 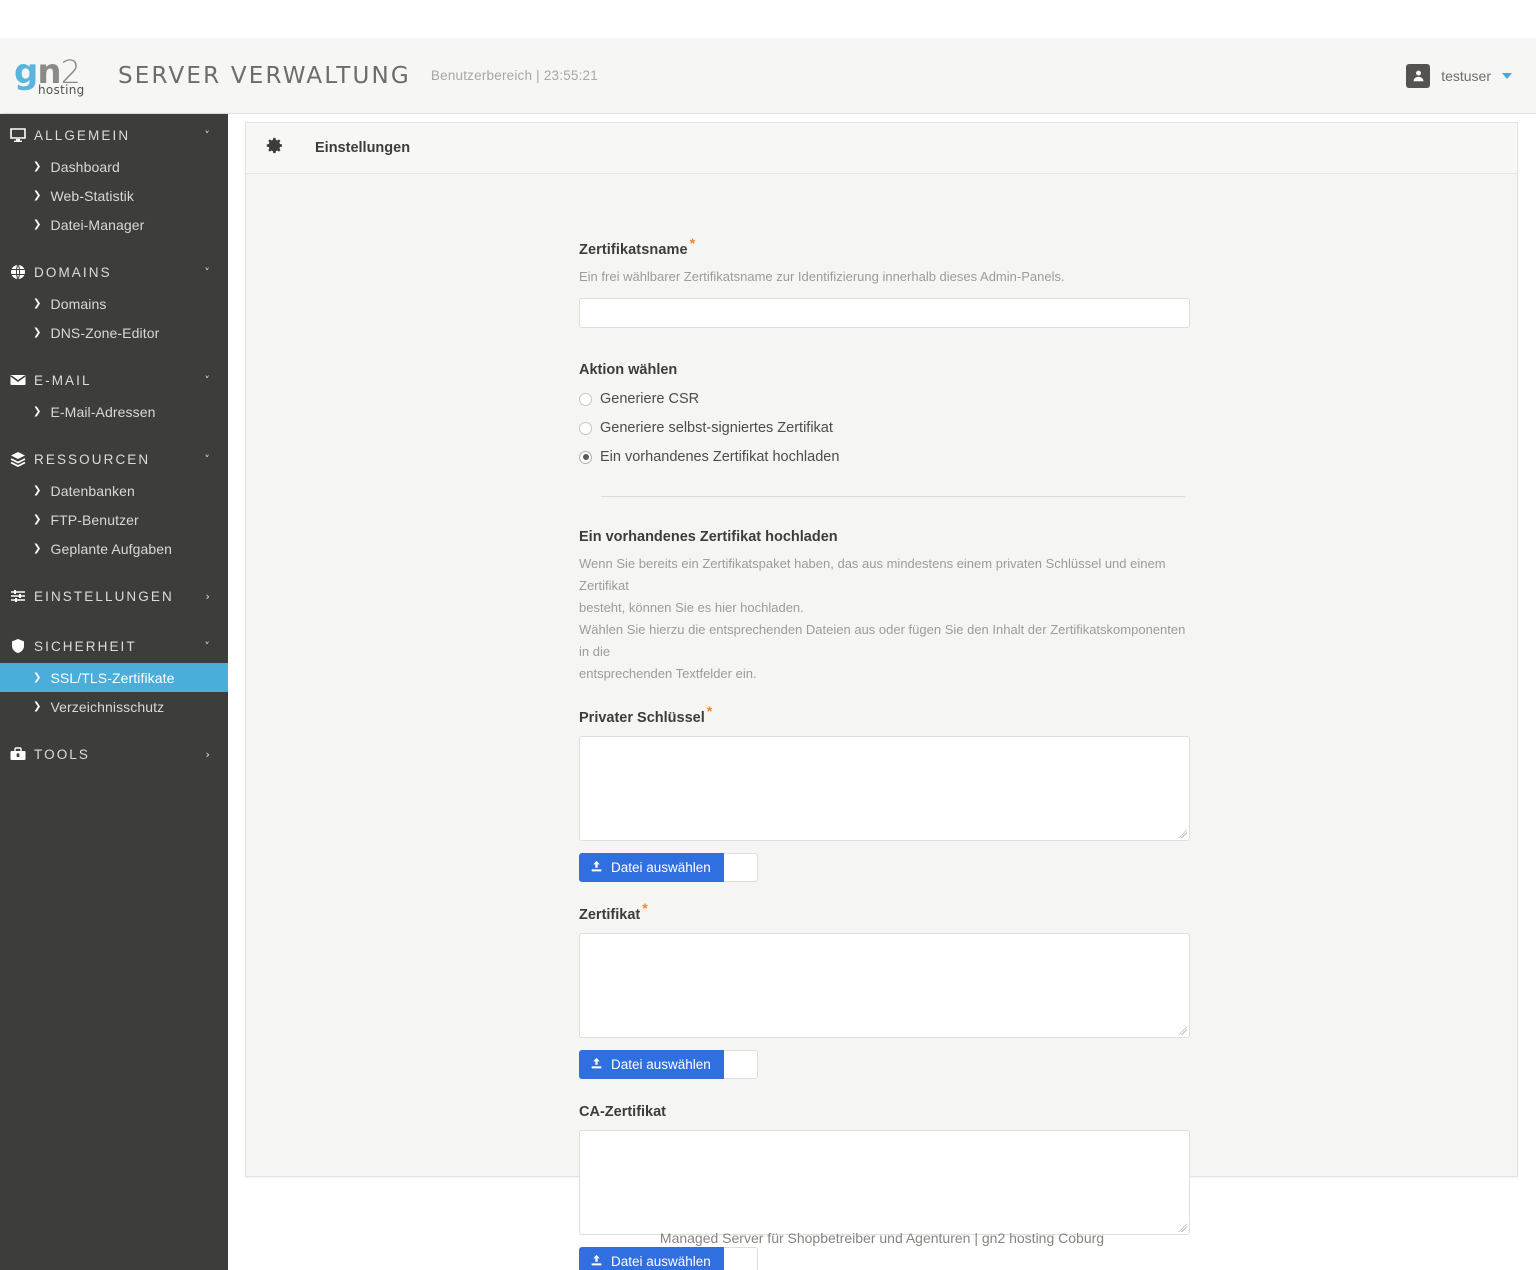 What do you see at coordinates (94, 519) in the screenshot?
I see `sidebar-item-label: FTP-Benutzer` at bounding box center [94, 519].